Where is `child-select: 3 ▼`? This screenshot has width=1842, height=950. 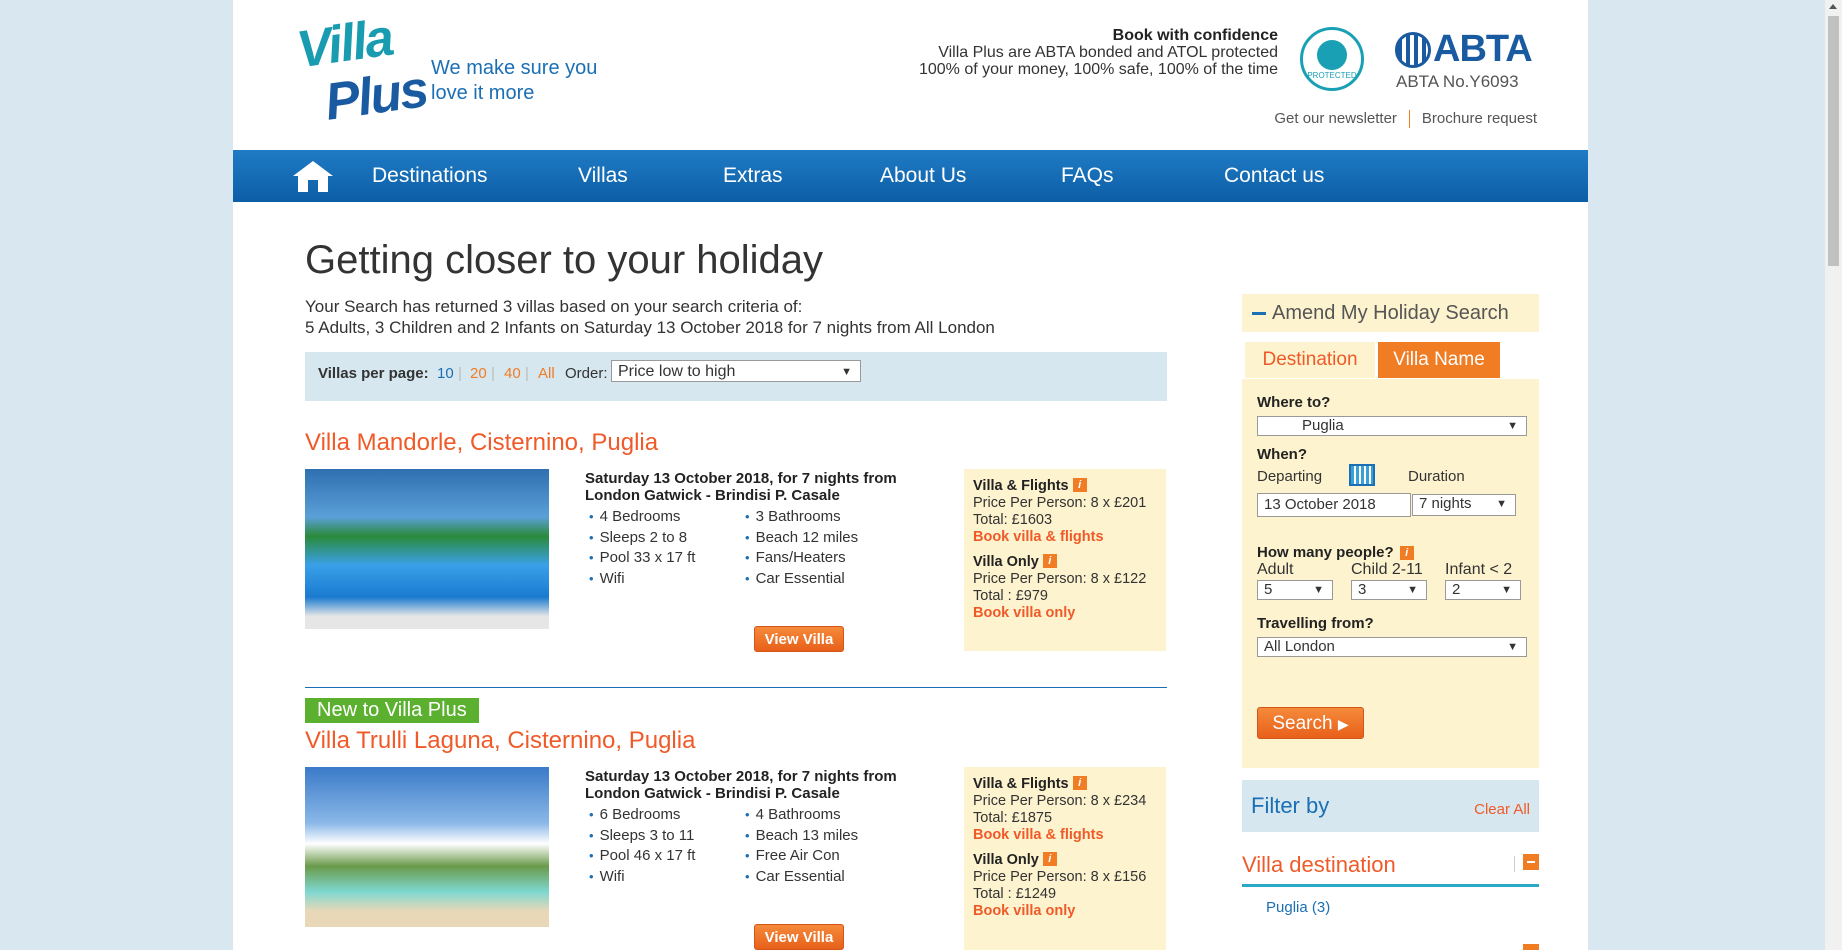 child-select: 3 ▼ is located at coordinates (1389, 590).